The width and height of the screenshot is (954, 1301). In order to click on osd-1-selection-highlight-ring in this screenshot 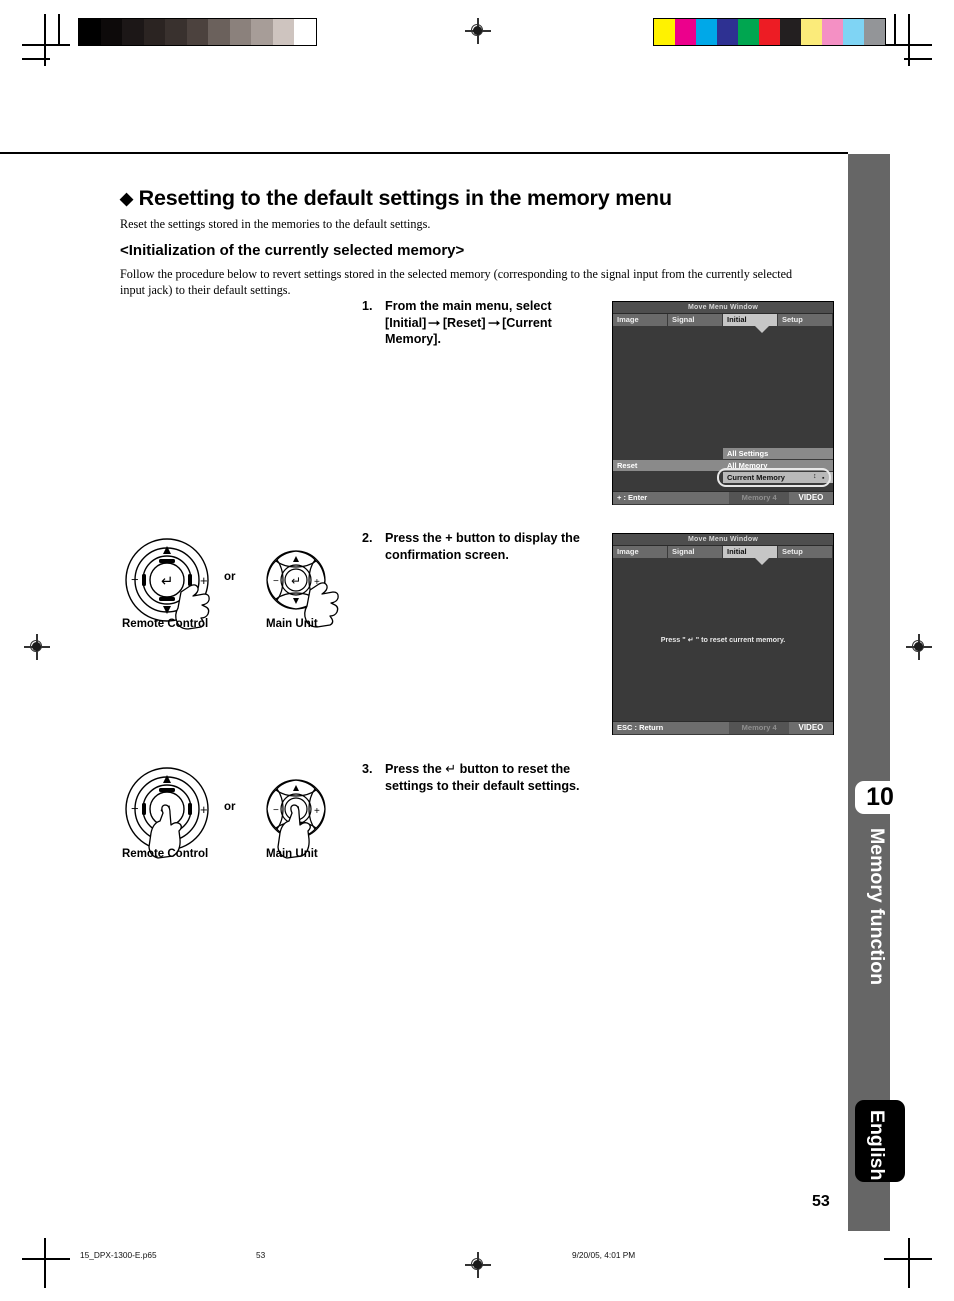, I will do `click(774, 477)`.